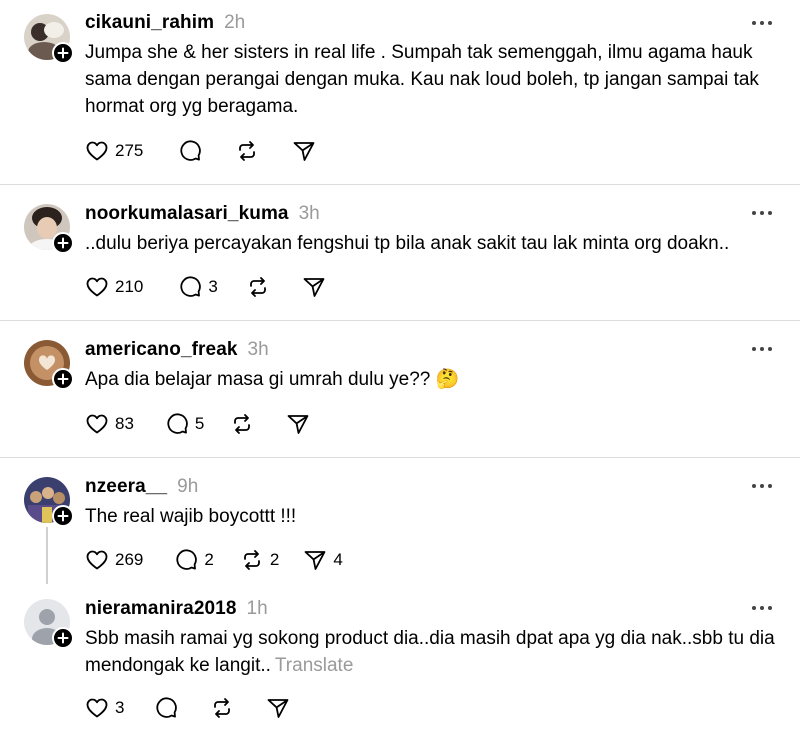 The image size is (800, 737). I want to click on share-button: 4, so click(323, 560).